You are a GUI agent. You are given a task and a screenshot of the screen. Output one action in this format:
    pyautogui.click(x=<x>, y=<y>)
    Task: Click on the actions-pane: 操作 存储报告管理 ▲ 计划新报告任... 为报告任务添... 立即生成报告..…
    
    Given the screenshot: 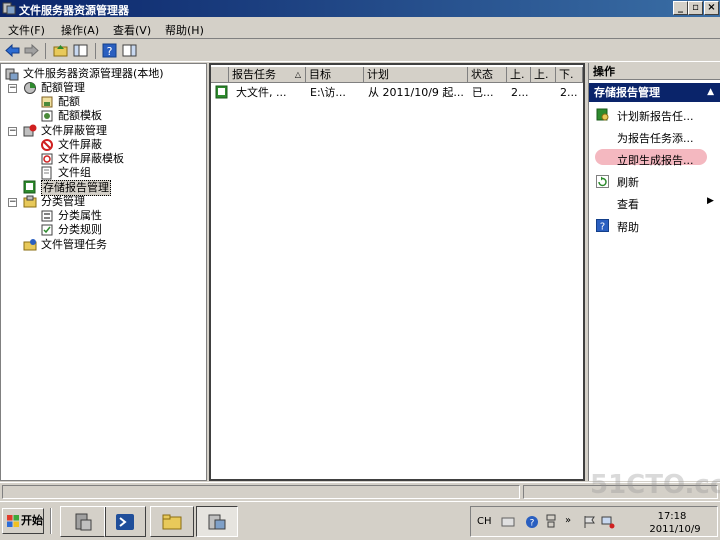 What is the action you would take?
    pyautogui.click(x=654, y=272)
    